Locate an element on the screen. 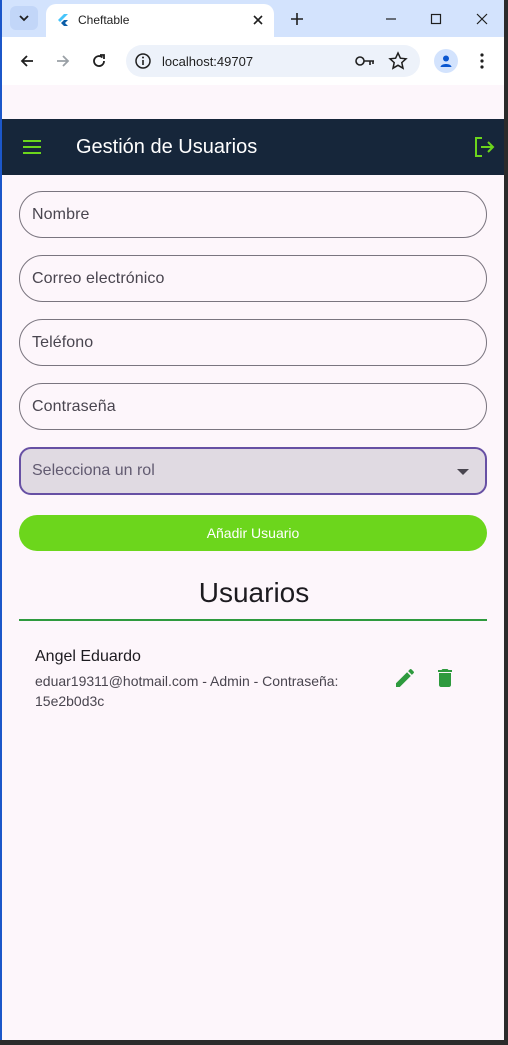  phone-field: Teléfono is located at coordinates (253, 342).